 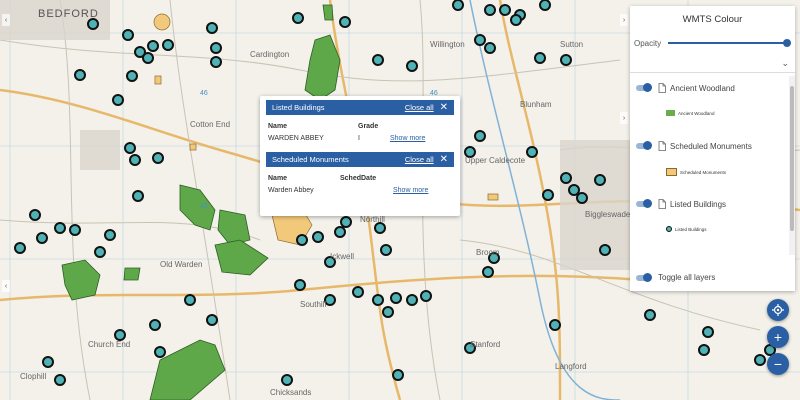 What do you see at coordinates (785, 63) in the screenshot?
I see `chevron-down-icon: ⌄` at bounding box center [785, 63].